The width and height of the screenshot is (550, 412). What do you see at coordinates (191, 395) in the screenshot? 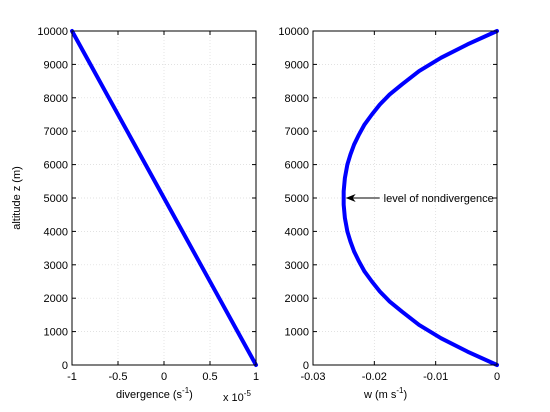
I see `left-x-axis-label-close: )` at bounding box center [191, 395].